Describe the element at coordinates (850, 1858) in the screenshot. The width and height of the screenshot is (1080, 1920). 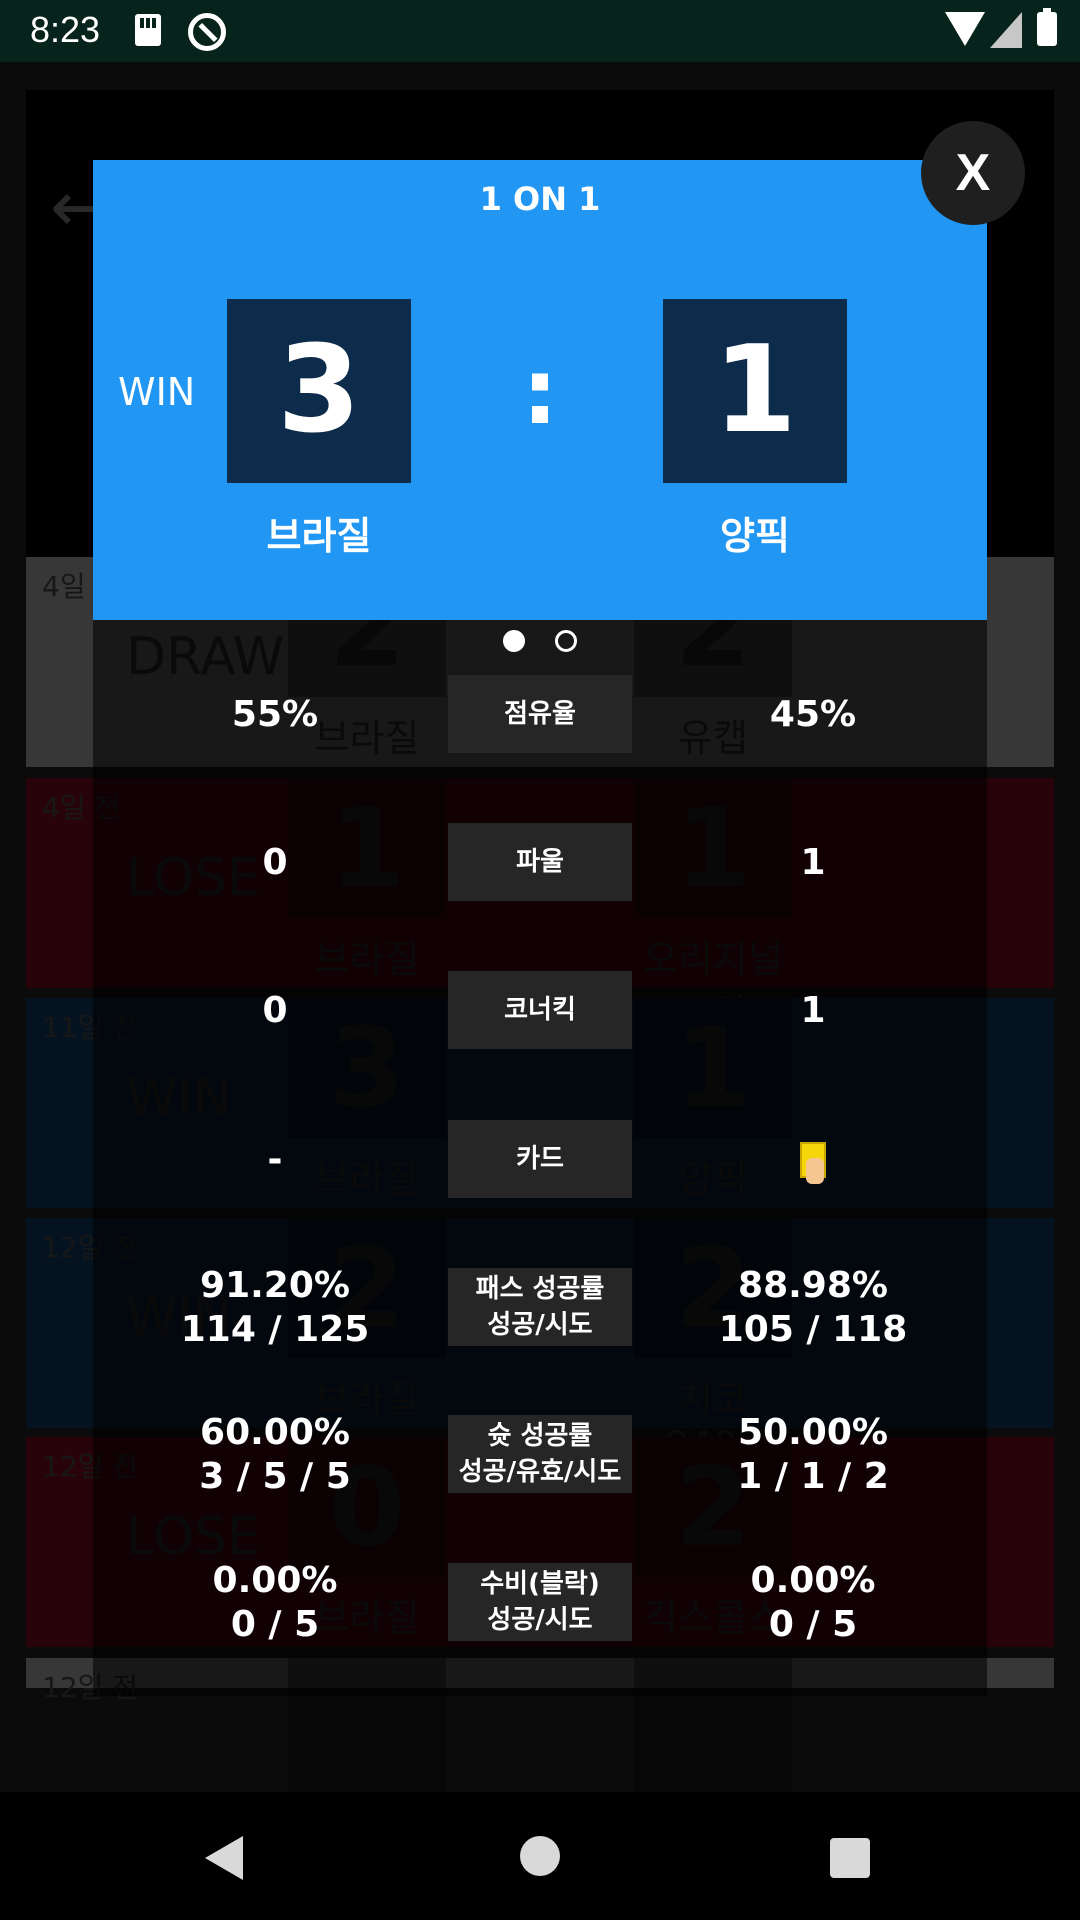
I see `nav-recents-icon` at that location.